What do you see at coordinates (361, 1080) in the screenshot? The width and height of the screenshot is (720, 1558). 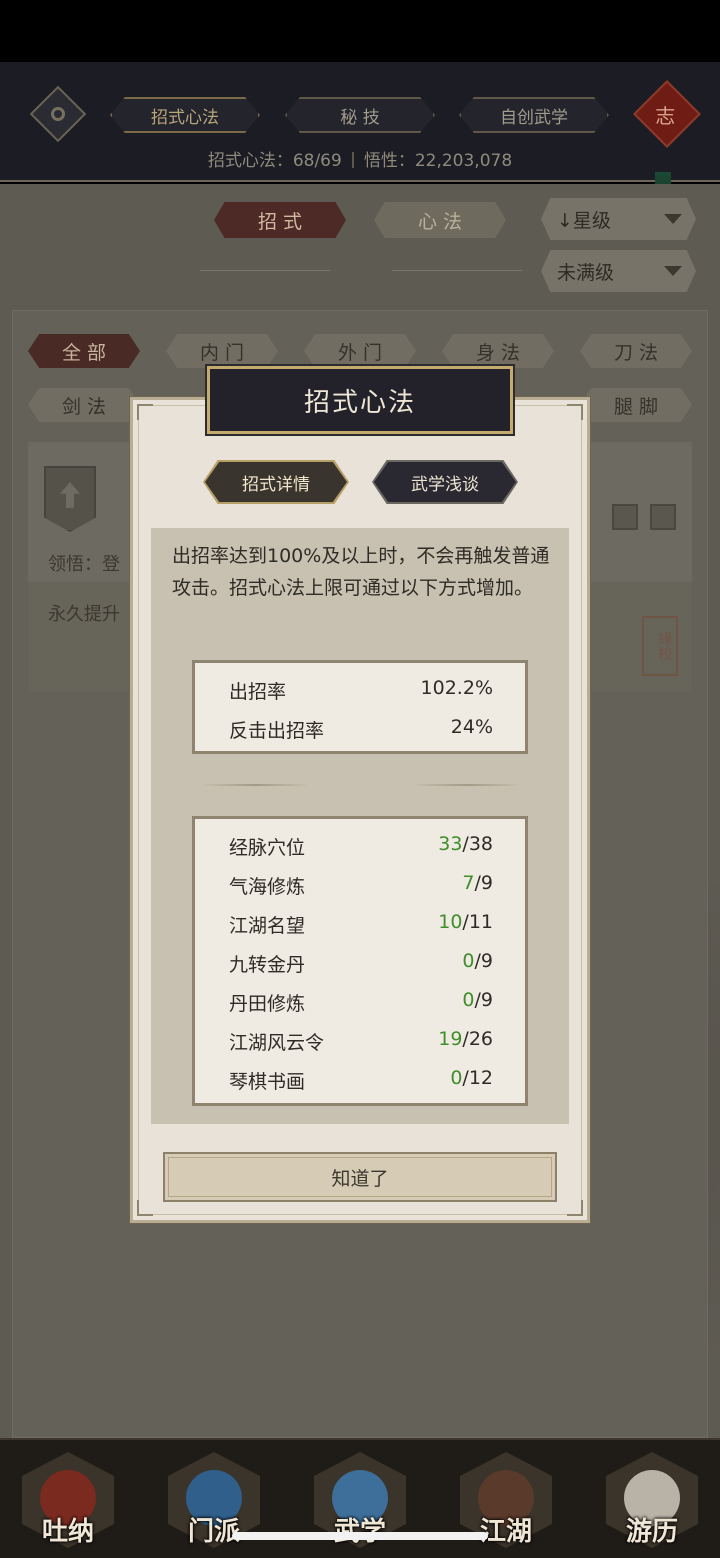 I see `source-row: 琴棋书画 0/12` at bounding box center [361, 1080].